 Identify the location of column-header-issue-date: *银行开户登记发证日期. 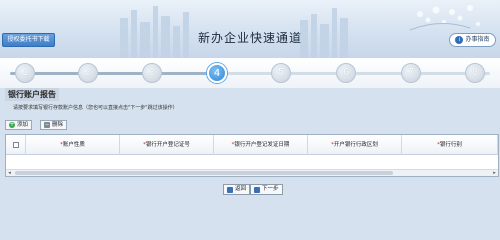
(261, 145).